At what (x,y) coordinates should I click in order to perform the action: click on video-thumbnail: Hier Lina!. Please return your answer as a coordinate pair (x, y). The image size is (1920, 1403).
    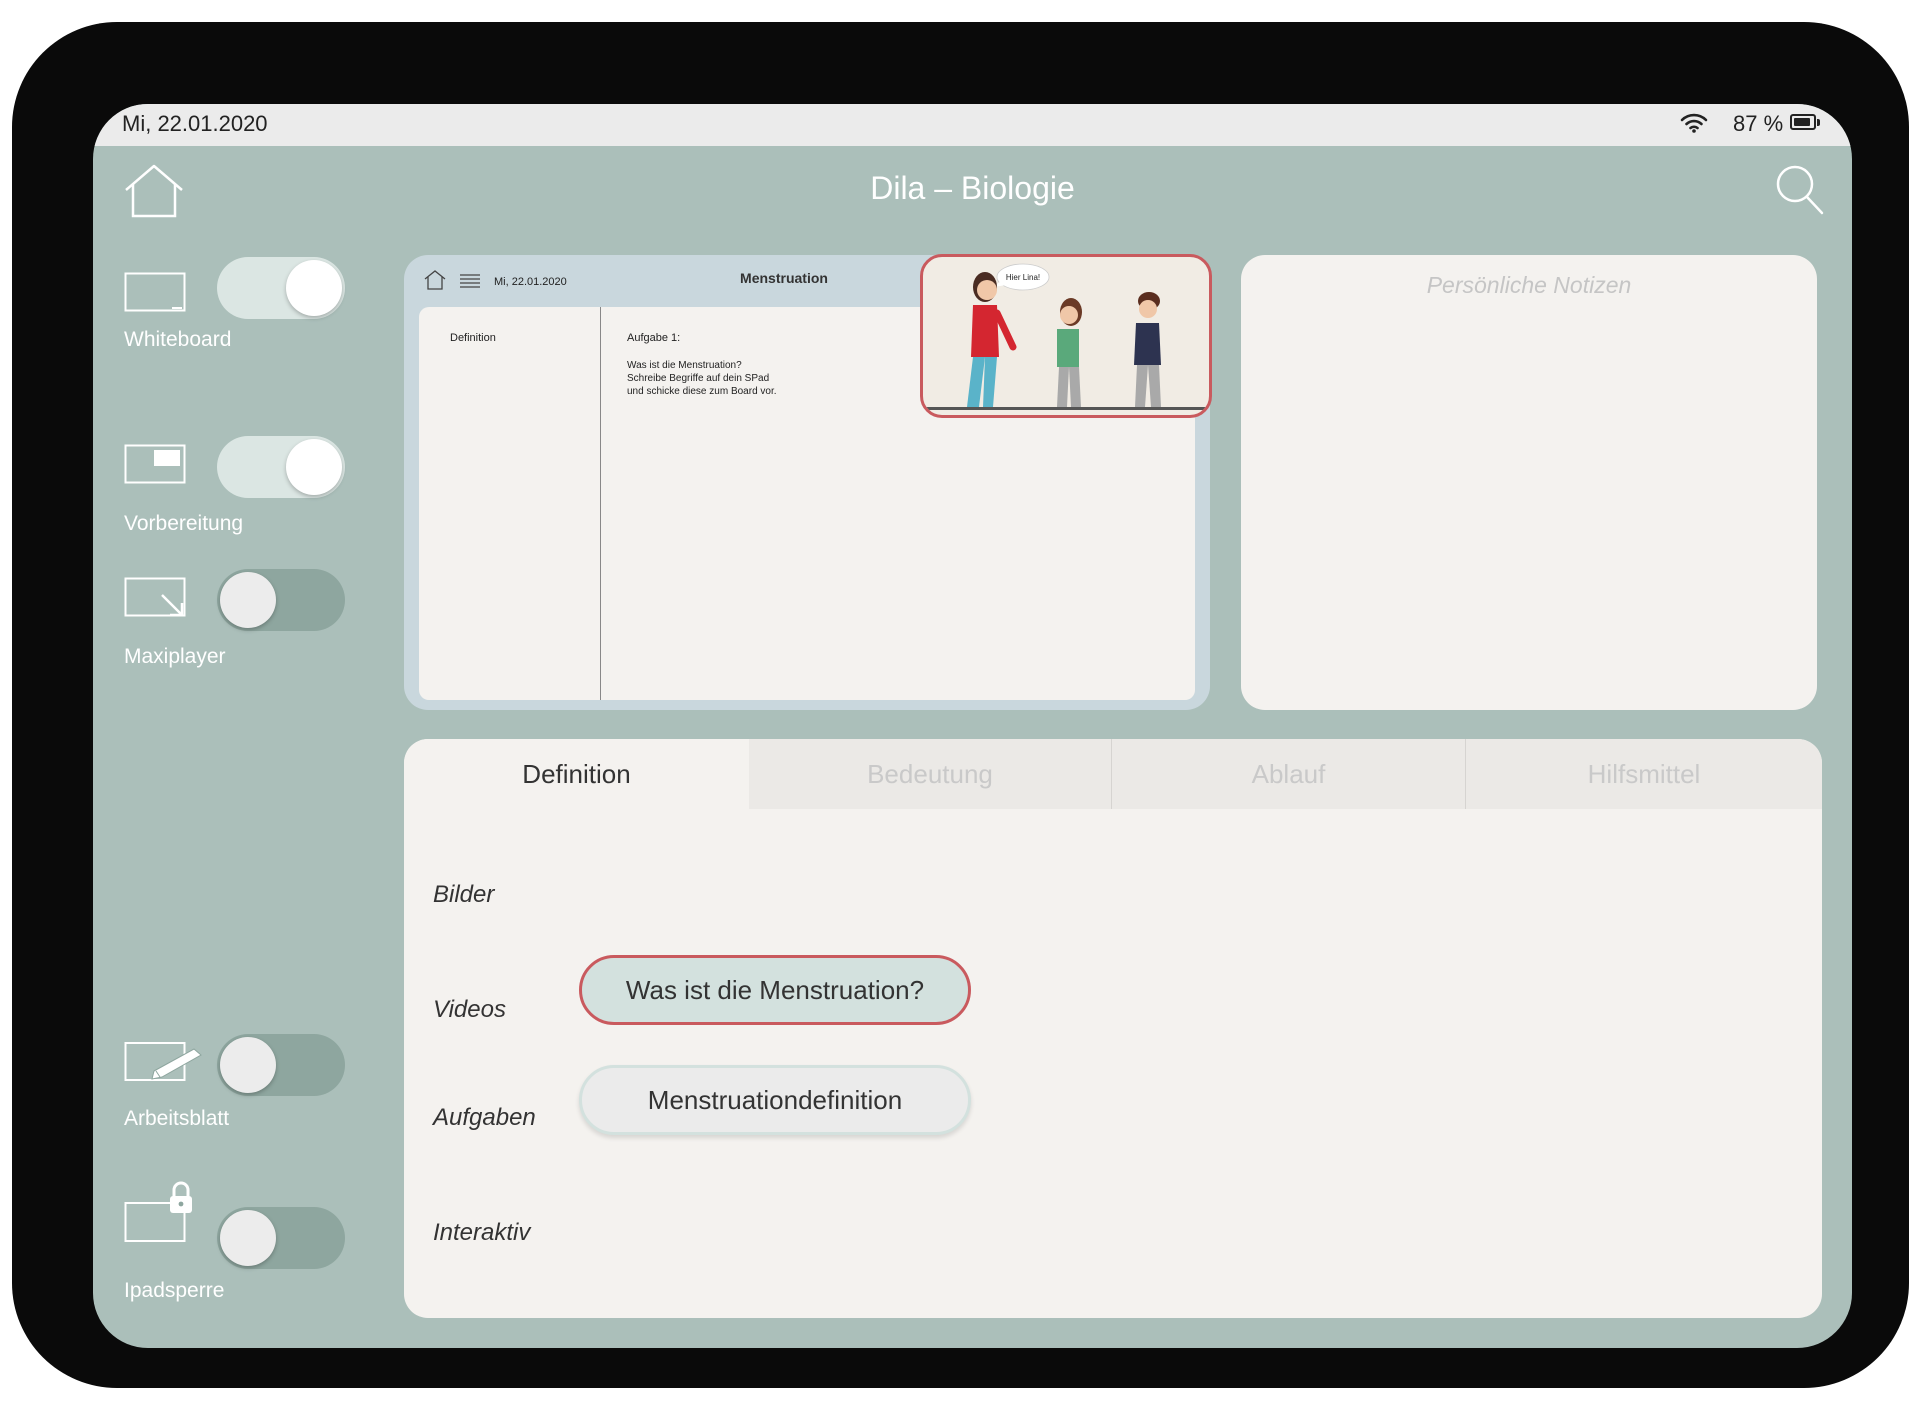
    Looking at the image, I should click on (1066, 336).